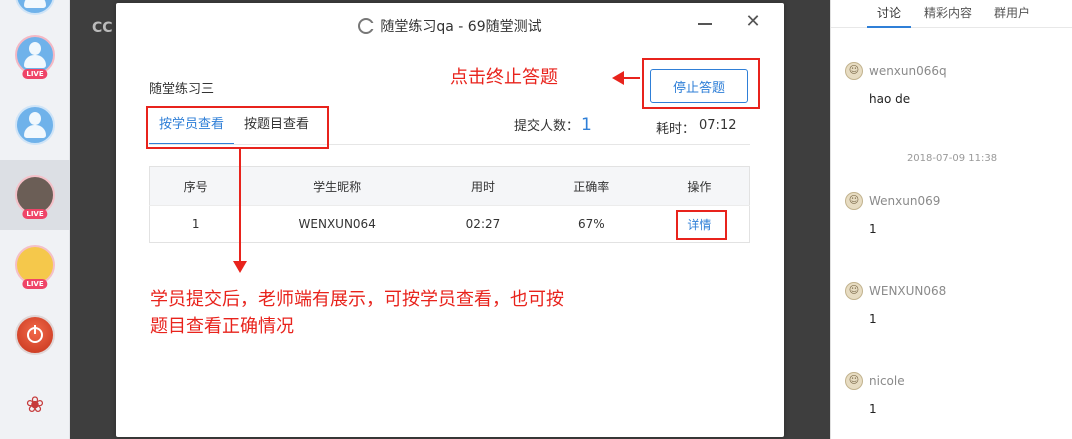  I want to click on submit-count: 提交人数： 1, so click(553, 125).